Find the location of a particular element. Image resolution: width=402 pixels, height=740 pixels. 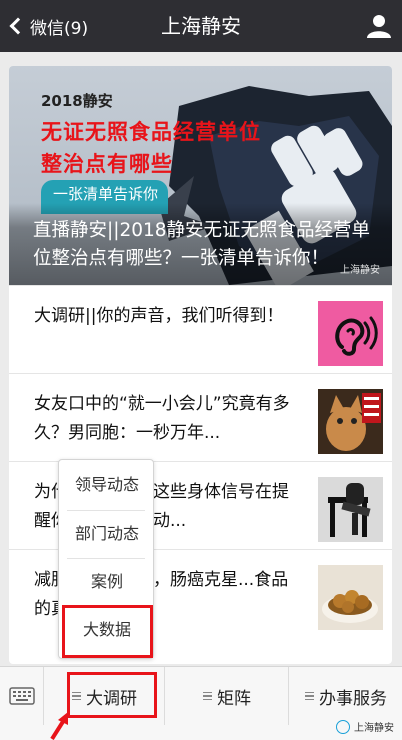

article-title: 大调研||你的声音，我们听得到！ is located at coordinates (159, 316).